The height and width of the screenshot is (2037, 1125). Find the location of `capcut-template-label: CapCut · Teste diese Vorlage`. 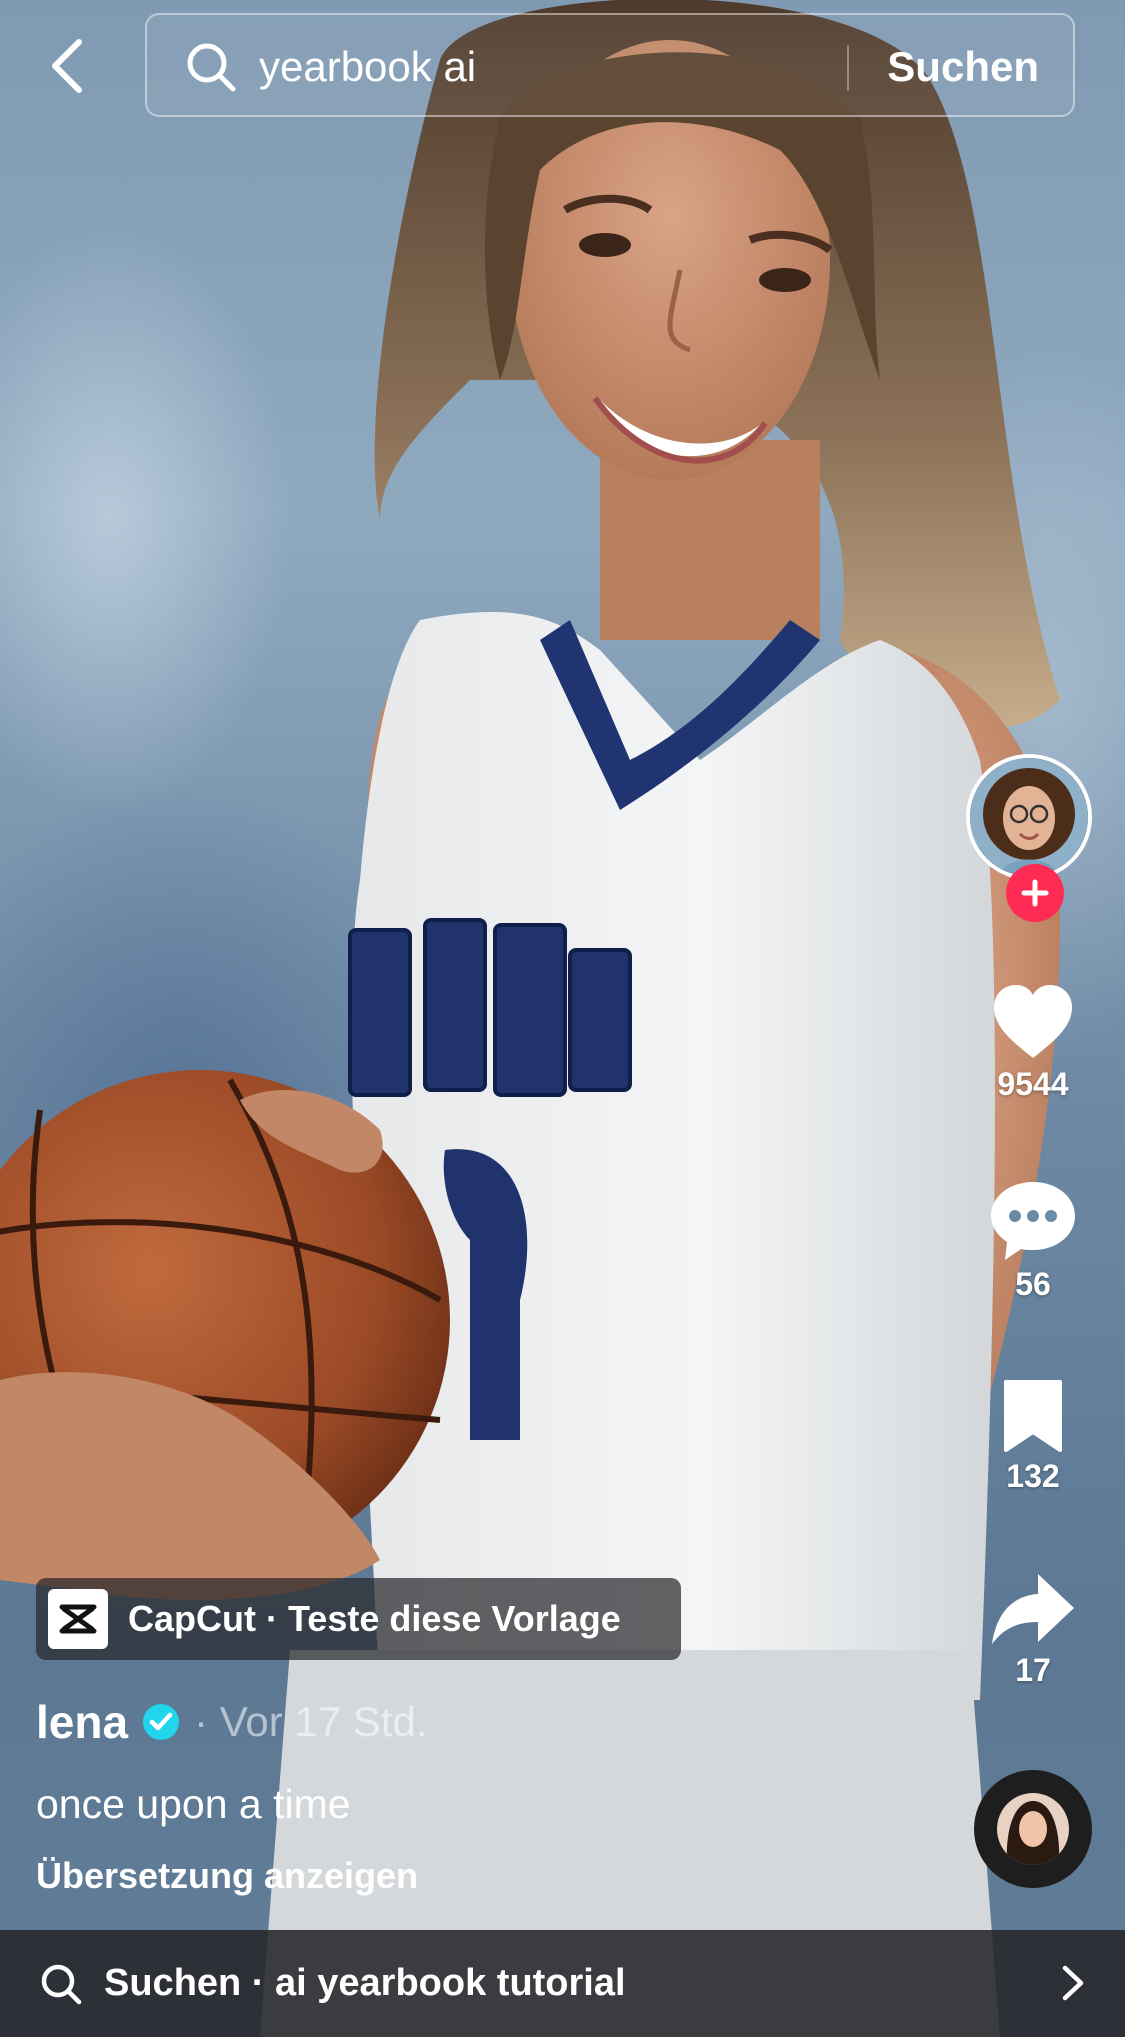

capcut-template-label: CapCut · Teste diese Vorlage is located at coordinates (374, 1618).